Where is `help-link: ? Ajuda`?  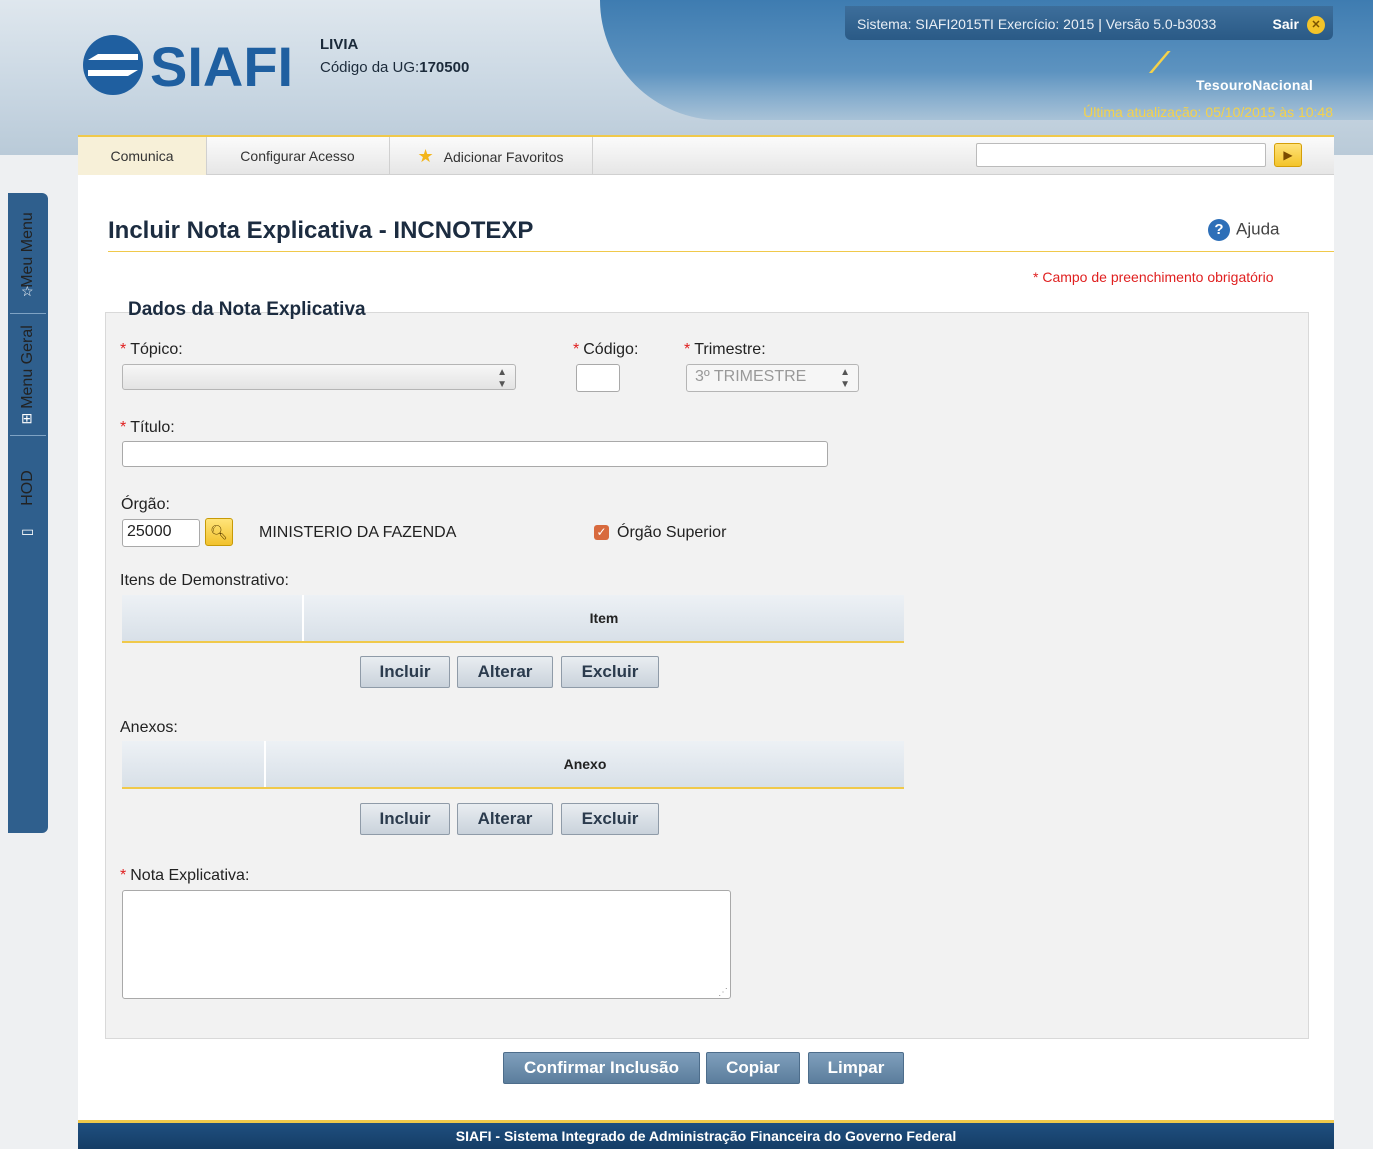 help-link: ? Ajuda is located at coordinates (1243, 230).